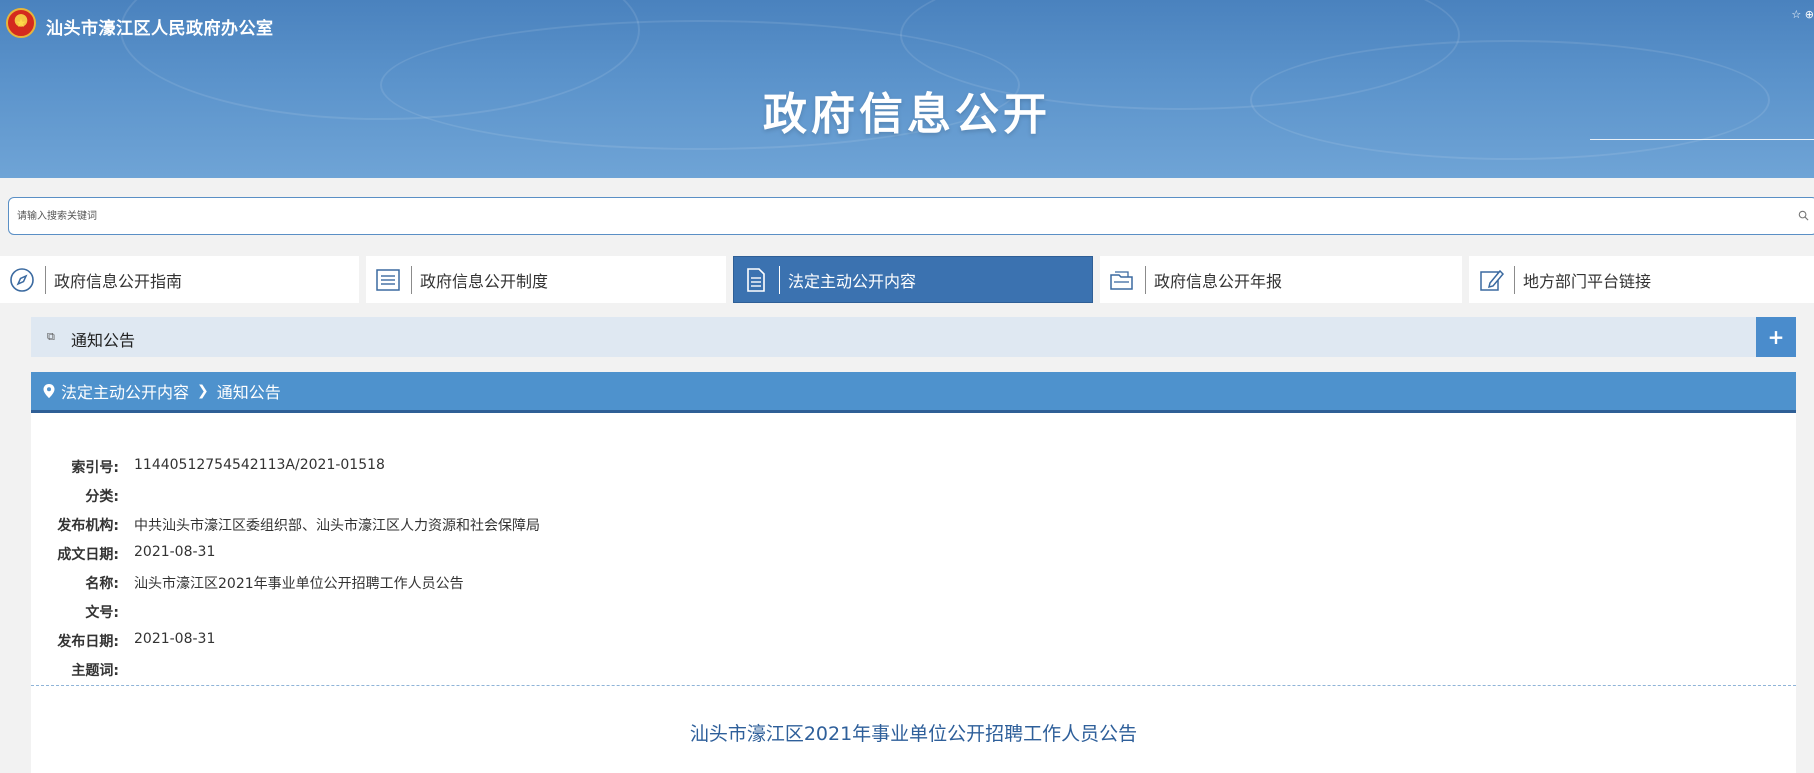 The height and width of the screenshot is (773, 1814). I want to click on meta-key: 名称:, so click(102, 584).